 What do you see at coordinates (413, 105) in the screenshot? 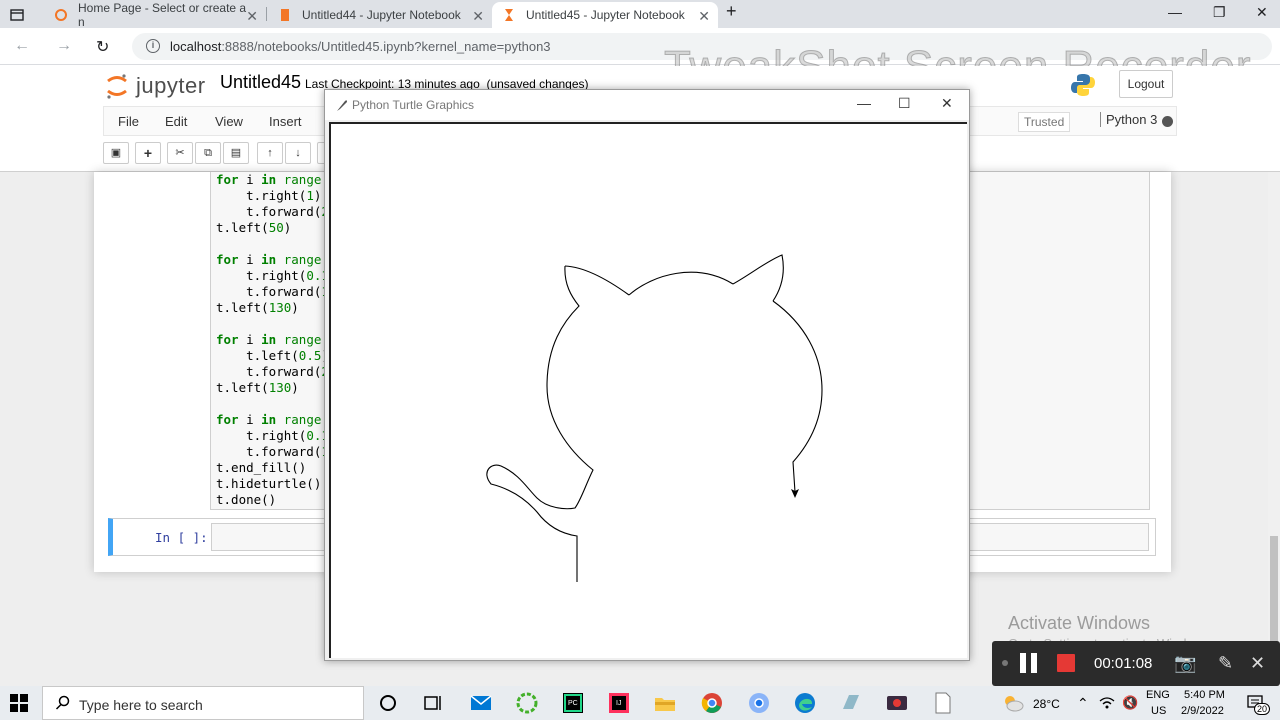
I see `turtle-window-title: Python Turtle Graphics` at bounding box center [413, 105].